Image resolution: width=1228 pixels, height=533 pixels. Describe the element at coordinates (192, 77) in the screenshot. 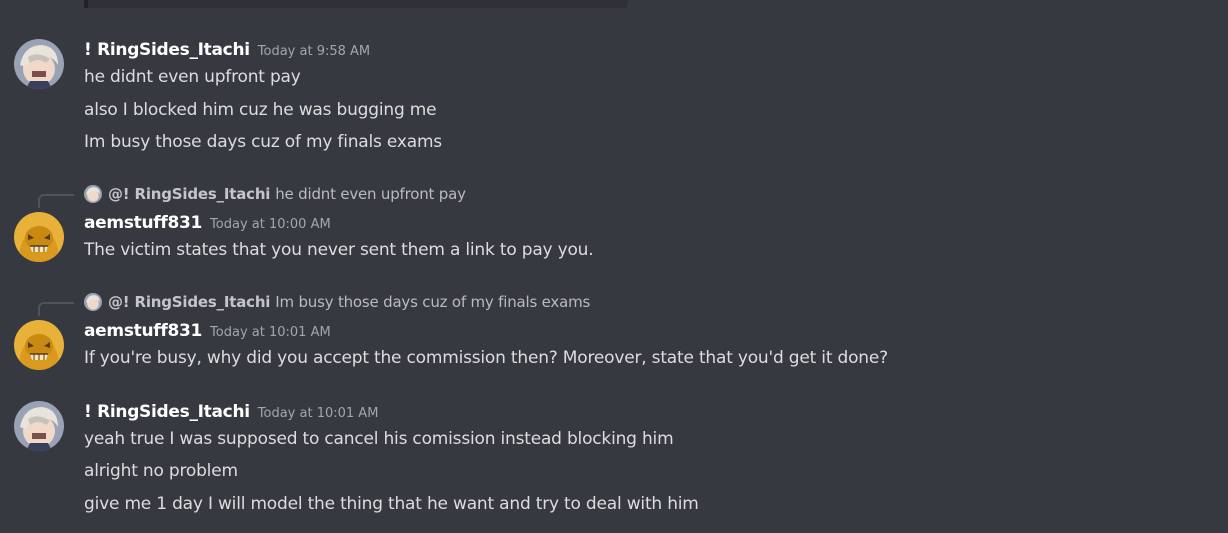

I see `message-text: he didnt even upfront pay` at that location.